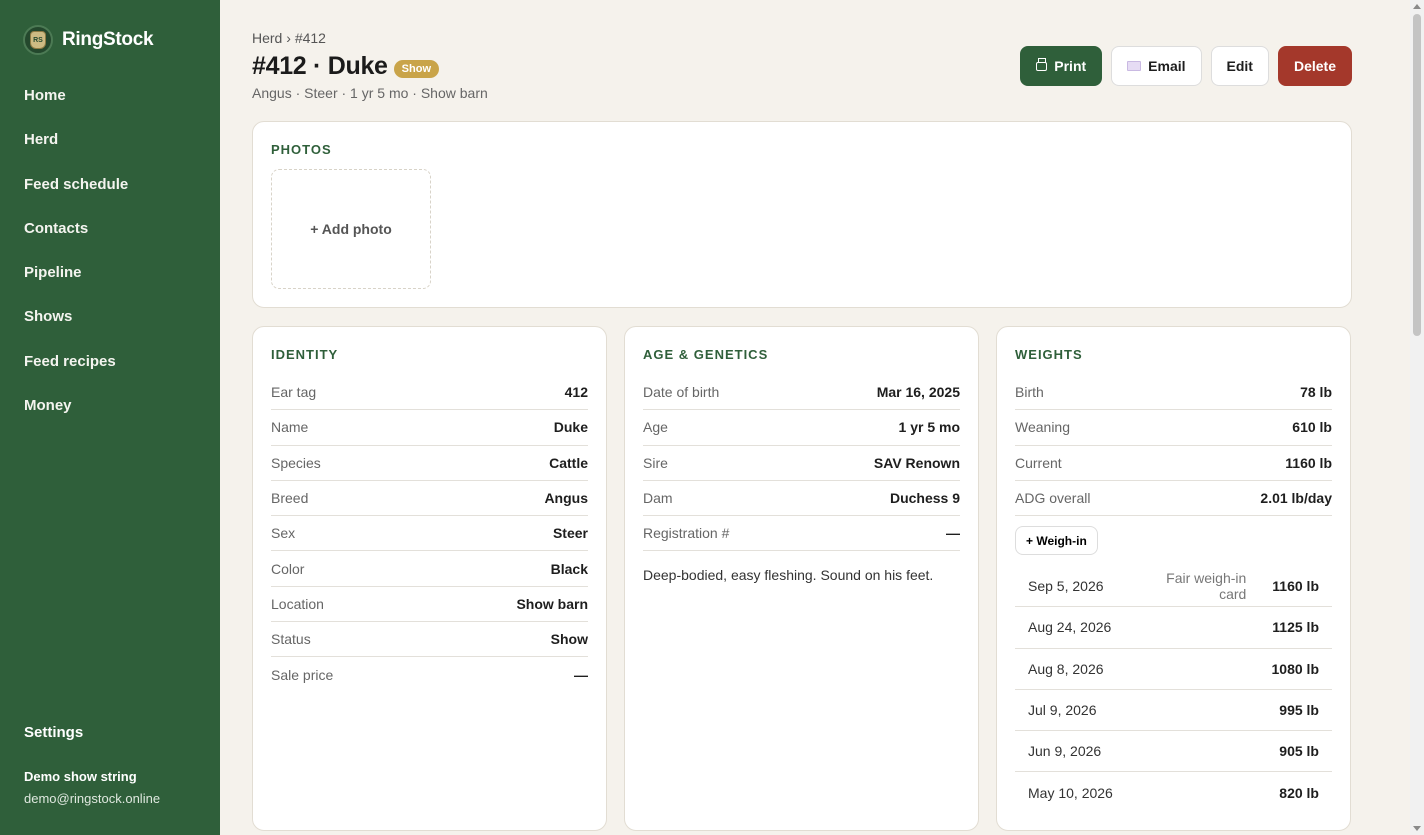 This screenshot has height=835, width=1424. Describe the element at coordinates (924, 498) in the screenshot. I see `field-value: Duchess 9` at that location.